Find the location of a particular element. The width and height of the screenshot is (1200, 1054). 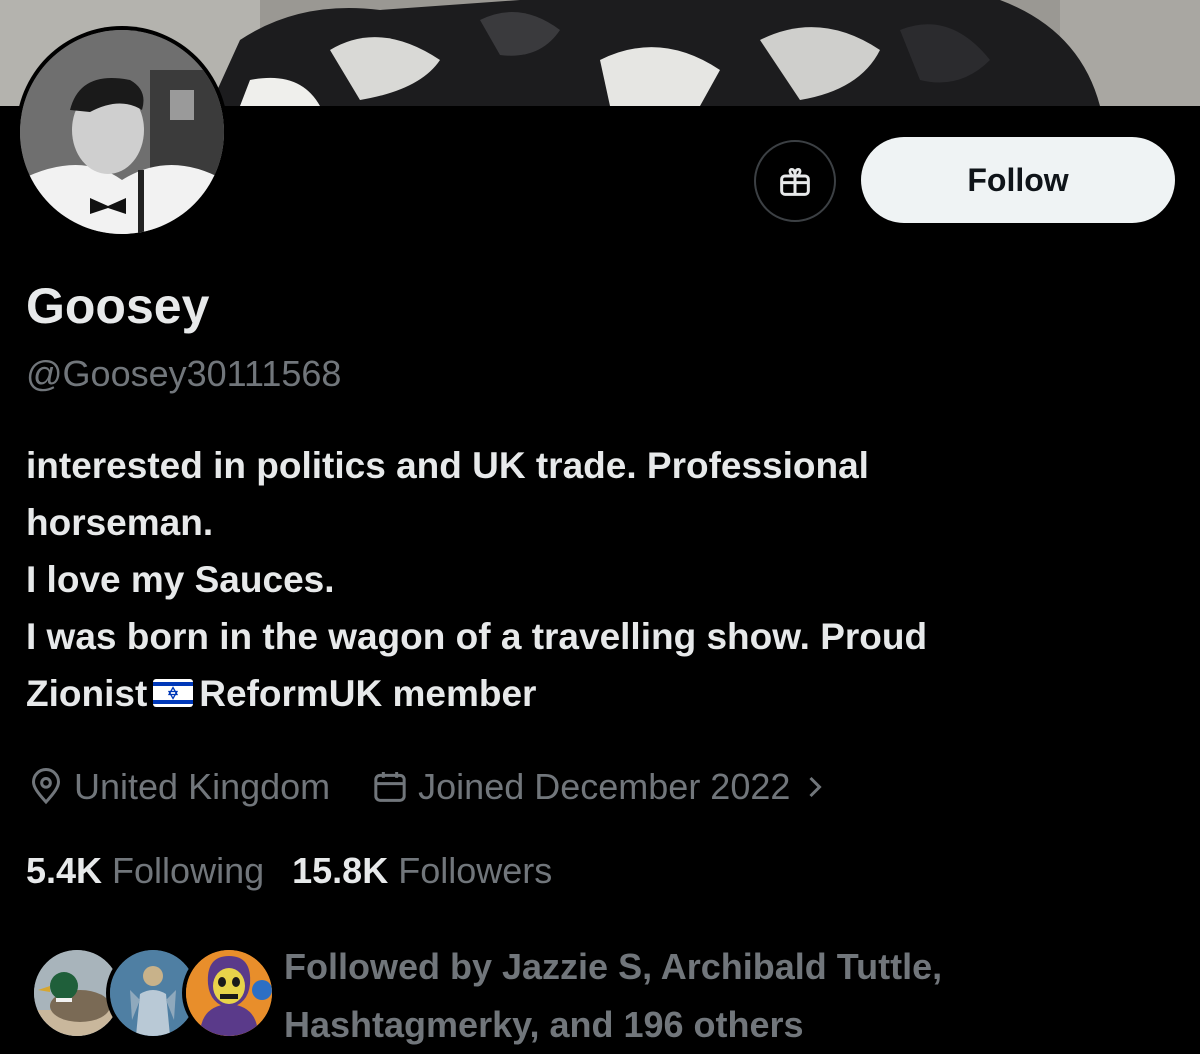

skeletor-avatar-image is located at coordinates (229, 993).